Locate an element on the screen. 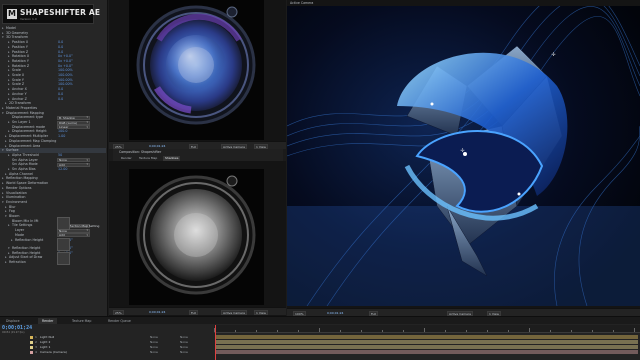 This screenshot has width=640, height=360. viewer-camera-label: Active Camera is located at coordinates (302, 3).